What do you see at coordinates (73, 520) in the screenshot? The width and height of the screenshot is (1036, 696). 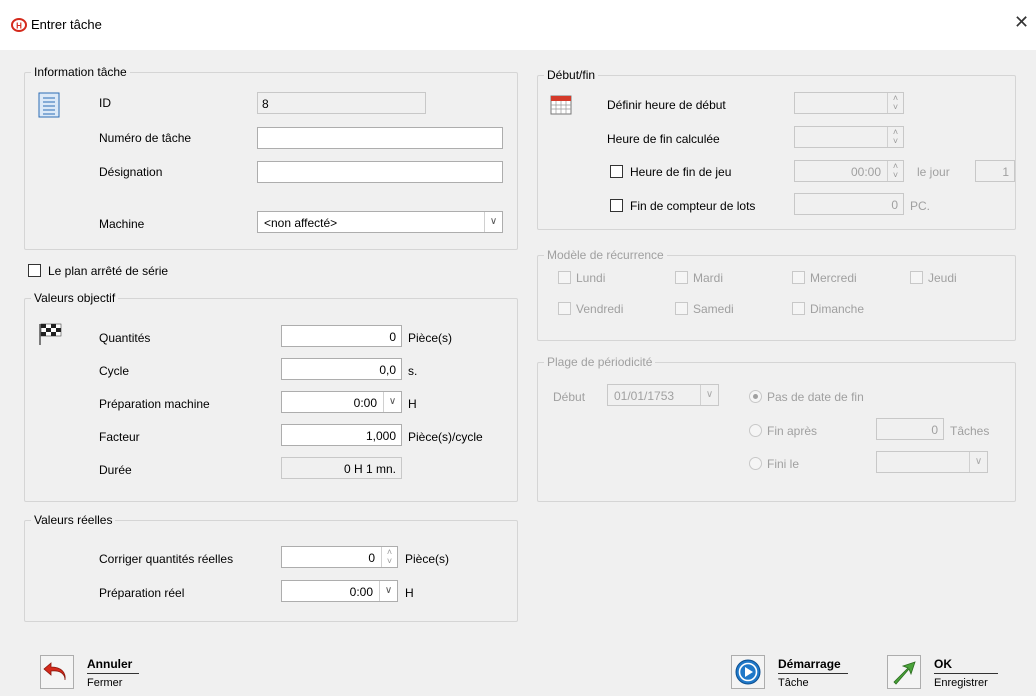 I see `reelles-legend: Valeurs réelles` at bounding box center [73, 520].